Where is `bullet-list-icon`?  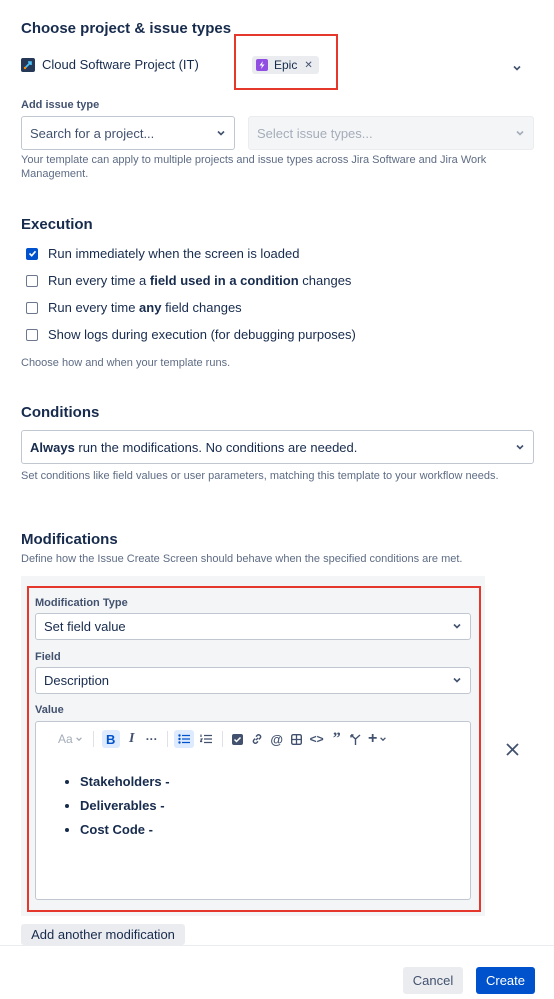 bullet-list-icon is located at coordinates (183, 739).